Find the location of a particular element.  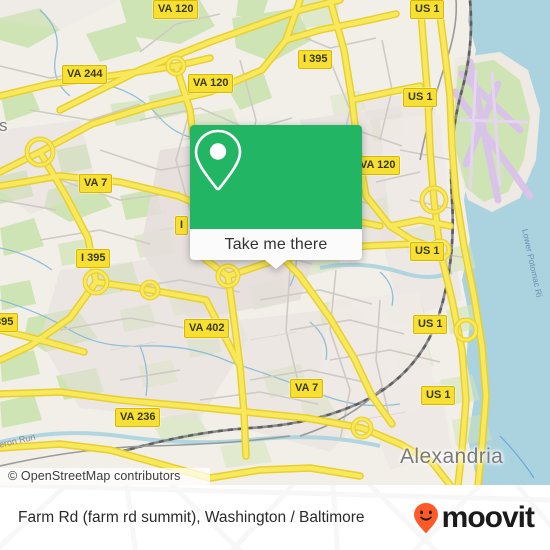

take-me-there-label: Take me there is located at coordinates (276, 244).